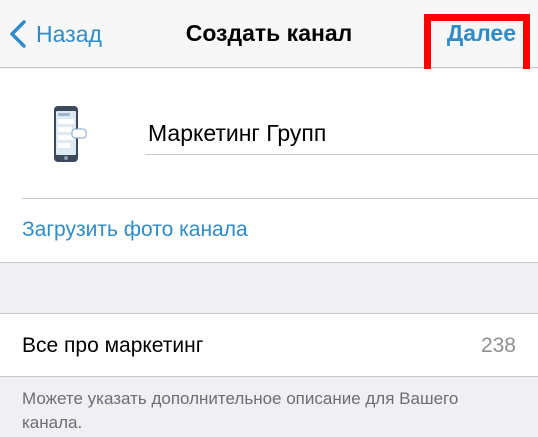  What do you see at coordinates (135, 230) in the screenshot?
I see `upload-channel-photo-link: Загрузить фото канала` at bounding box center [135, 230].